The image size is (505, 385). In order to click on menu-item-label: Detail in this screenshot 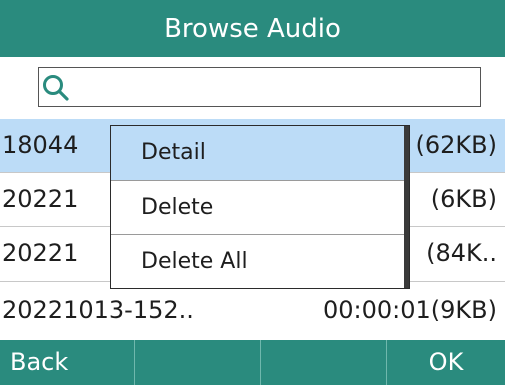, I will do `click(173, 152)`.